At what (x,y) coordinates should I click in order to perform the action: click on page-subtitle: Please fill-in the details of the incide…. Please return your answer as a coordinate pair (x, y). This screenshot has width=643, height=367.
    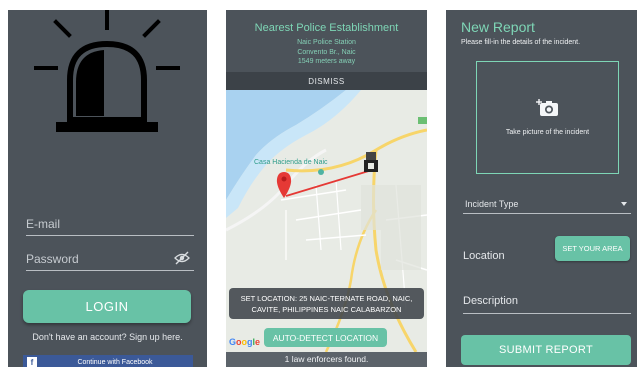
    Looking at the image, I should click on (521, 42).